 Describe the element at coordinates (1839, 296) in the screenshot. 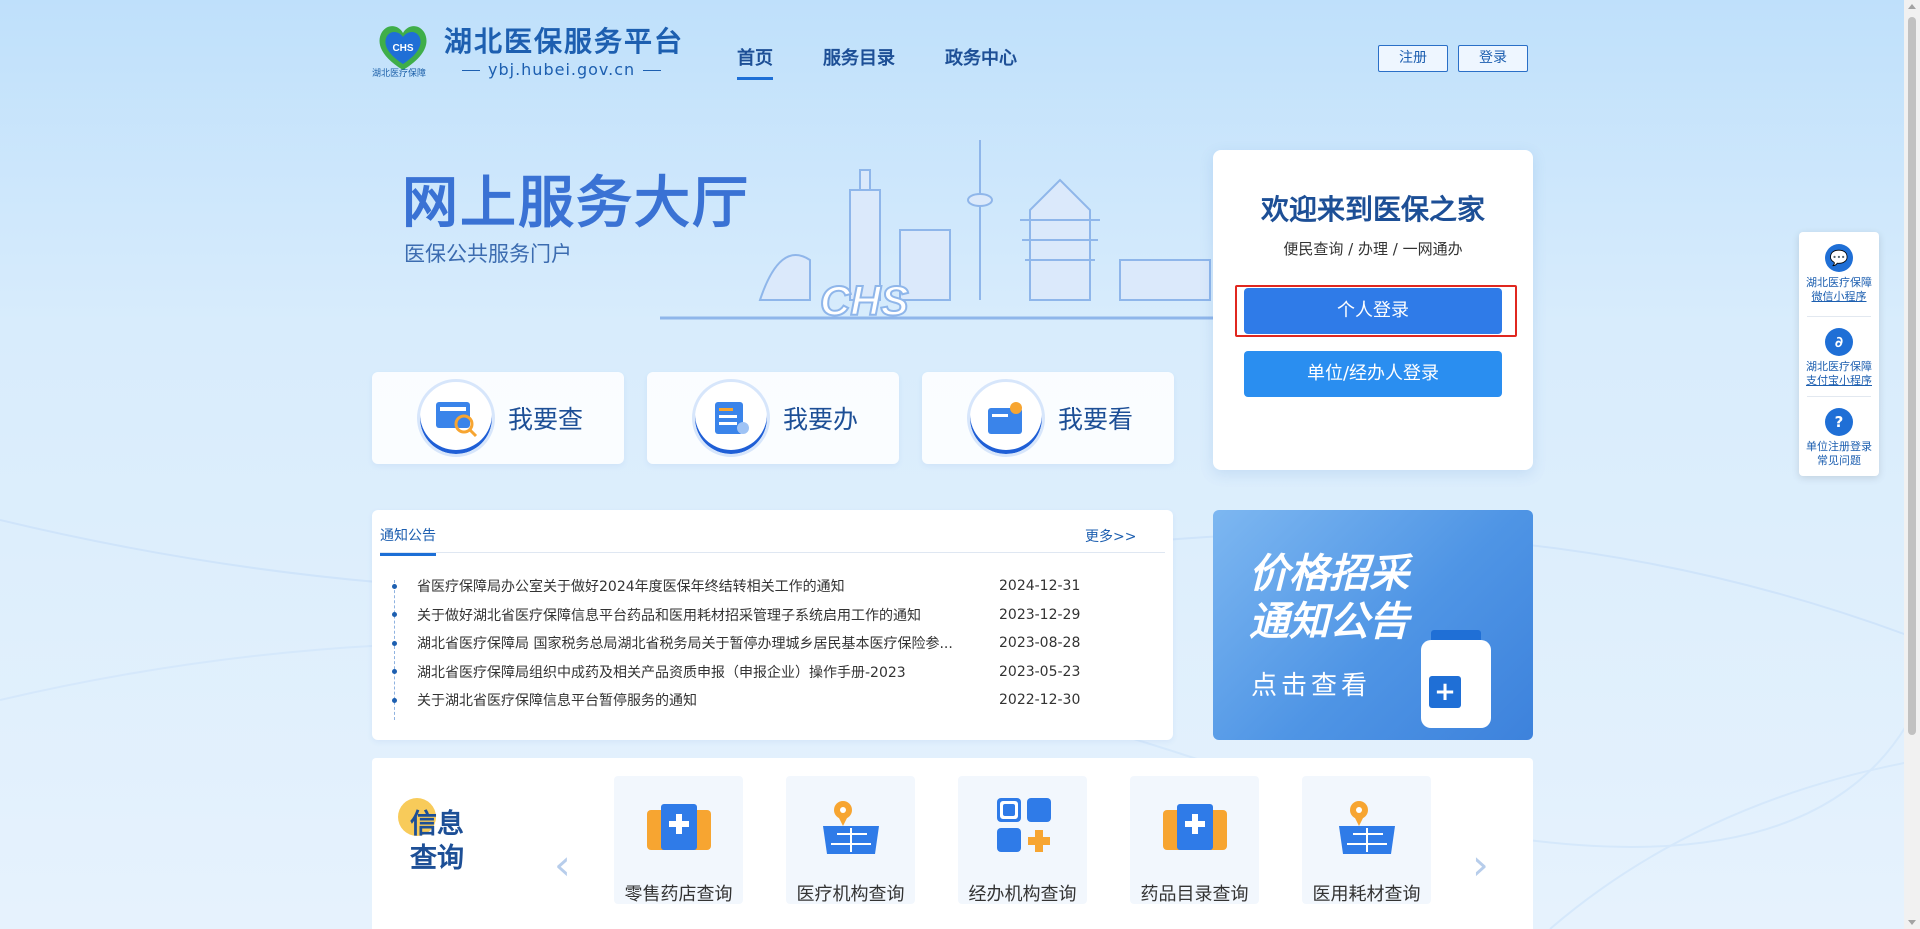

I see `wechat-line2: 微信小程序` at that location.